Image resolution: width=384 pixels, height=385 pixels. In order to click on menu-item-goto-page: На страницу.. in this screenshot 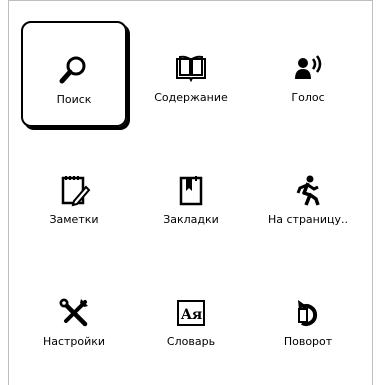, I will do `click(308, 196)`.